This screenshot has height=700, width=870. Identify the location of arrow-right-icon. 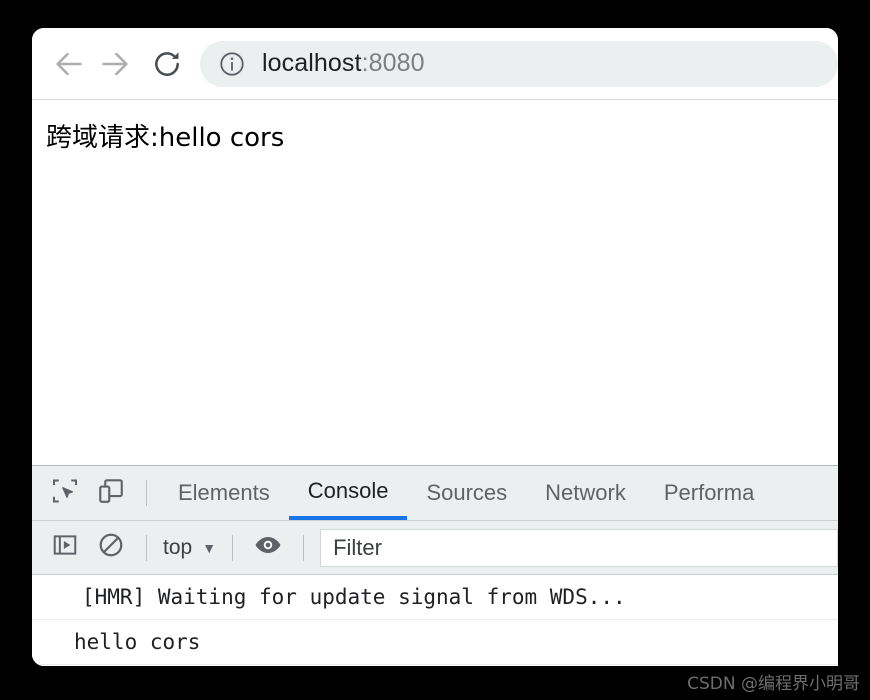
(115, 64).